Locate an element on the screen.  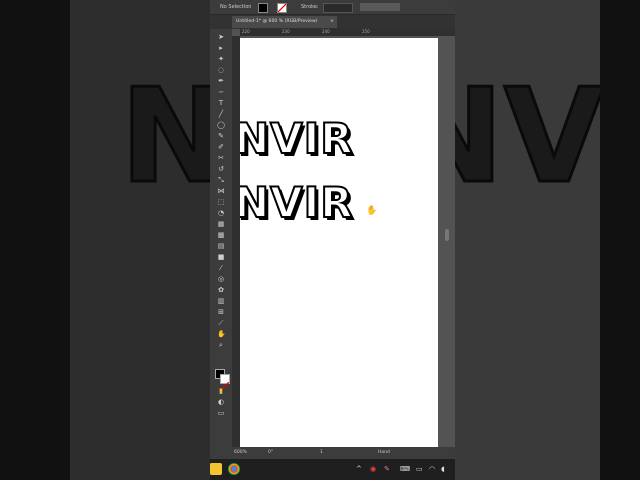
chrome-icon is located at coordinates (234, 469).